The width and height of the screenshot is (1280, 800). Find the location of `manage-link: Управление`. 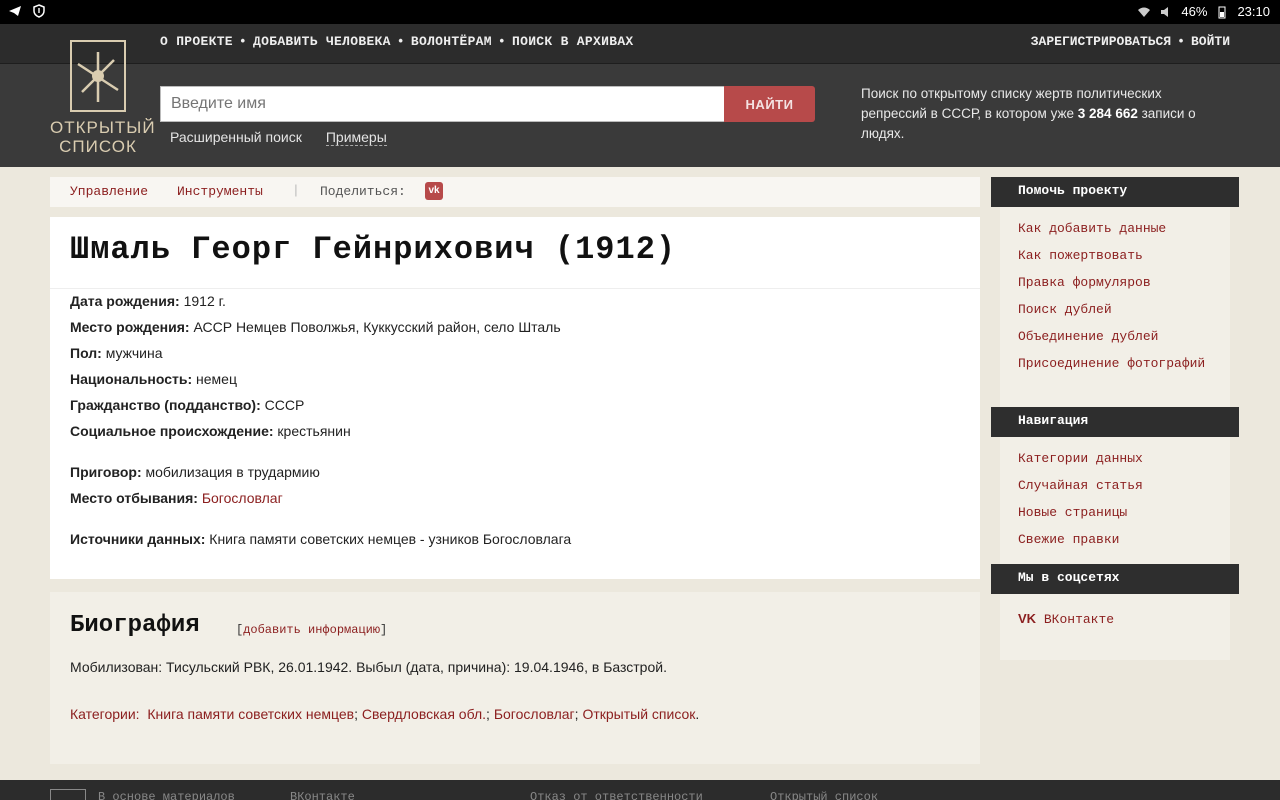

manage-link: Управление is located at coordinates (109, 191).